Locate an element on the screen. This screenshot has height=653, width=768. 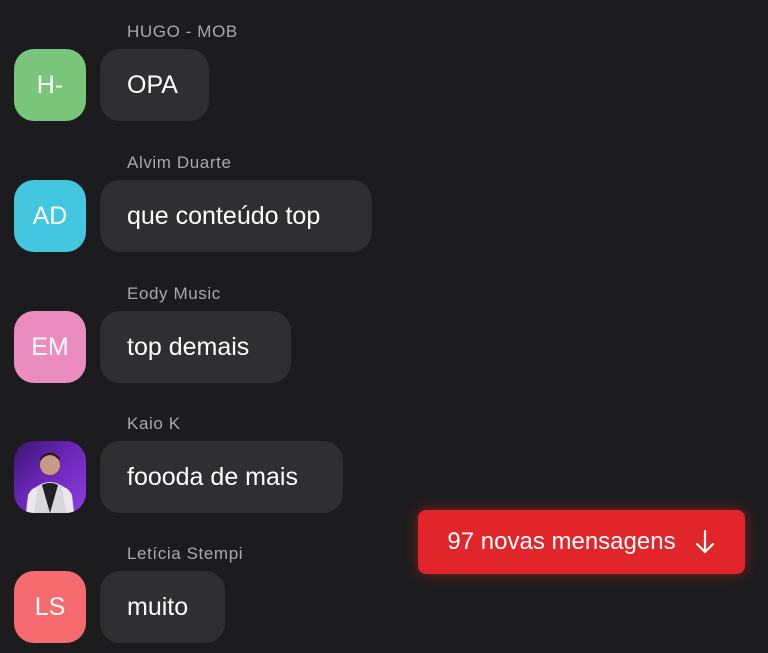
new-messages-label: 97 novas mensagens is located at coordinates (561, 541).